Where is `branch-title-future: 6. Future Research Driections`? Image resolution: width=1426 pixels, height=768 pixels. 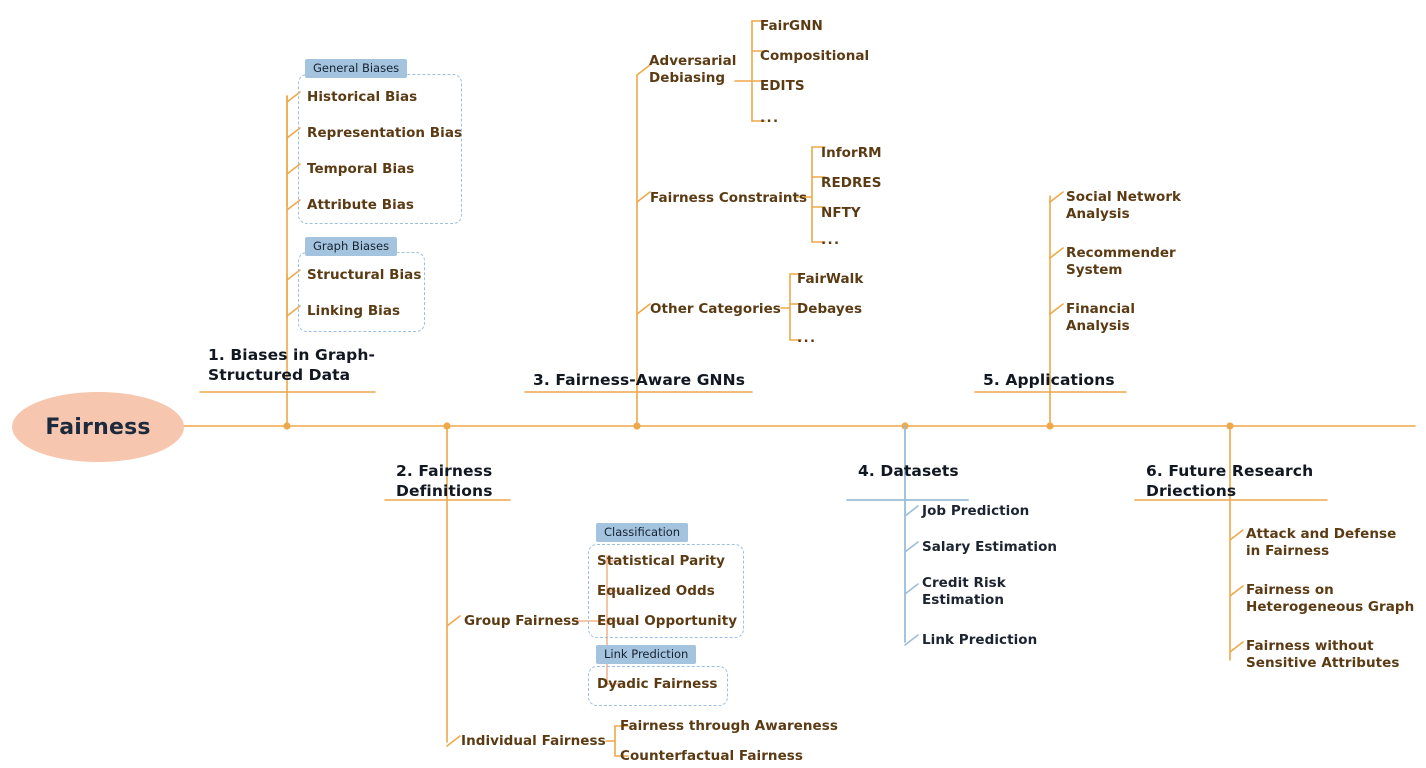
branch-title-future: 6. Future Research Driections is located at coordinates (1229, 481).